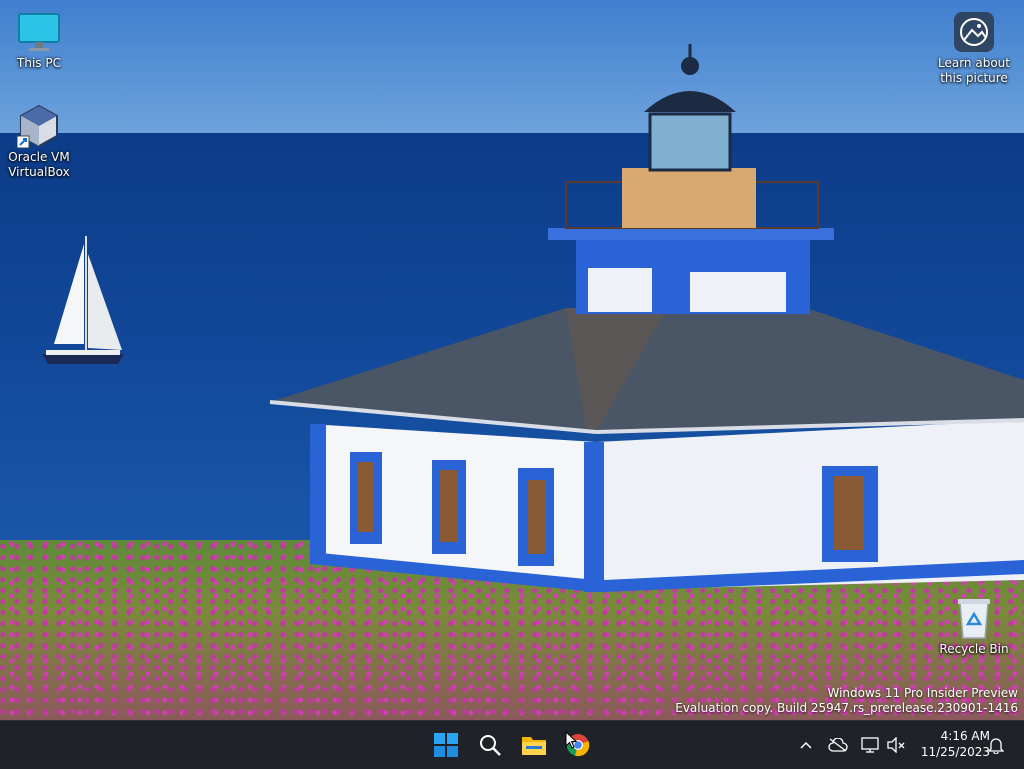 The width and height of the screenshot is (1024, 769). Describe the element at coordinates (974, 32) in the screenshot. I see `spotlight-icon` at that location.